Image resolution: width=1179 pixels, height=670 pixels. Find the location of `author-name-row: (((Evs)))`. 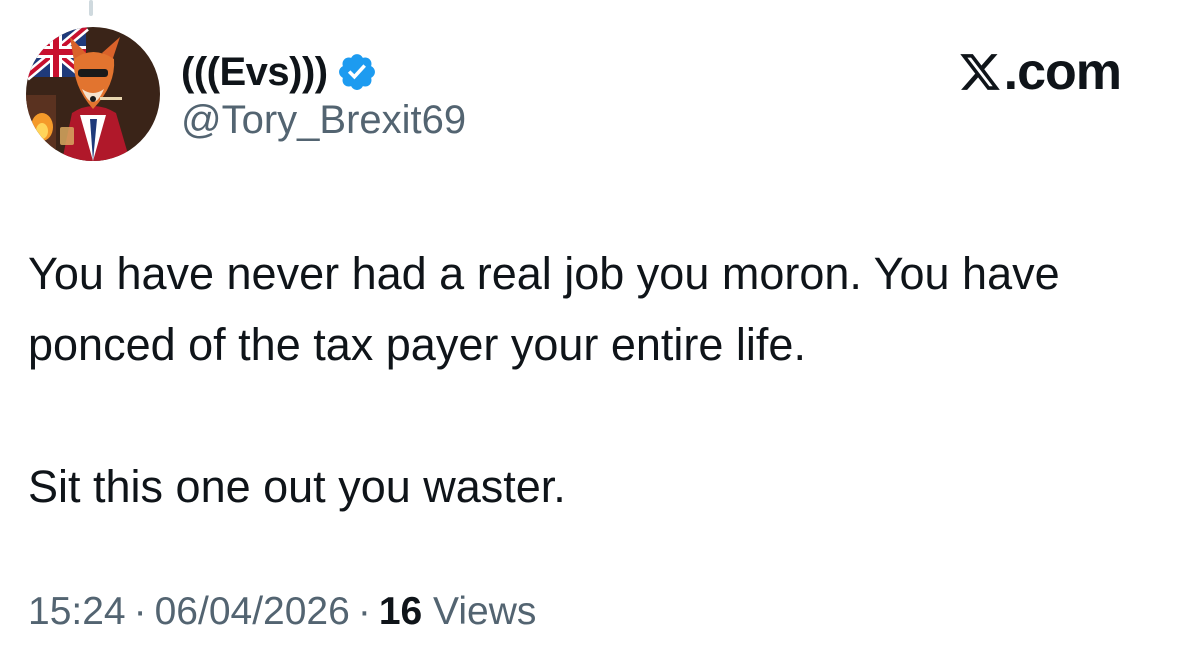

author-name-row: (((Evs))) is located at coordinates (279, 72).